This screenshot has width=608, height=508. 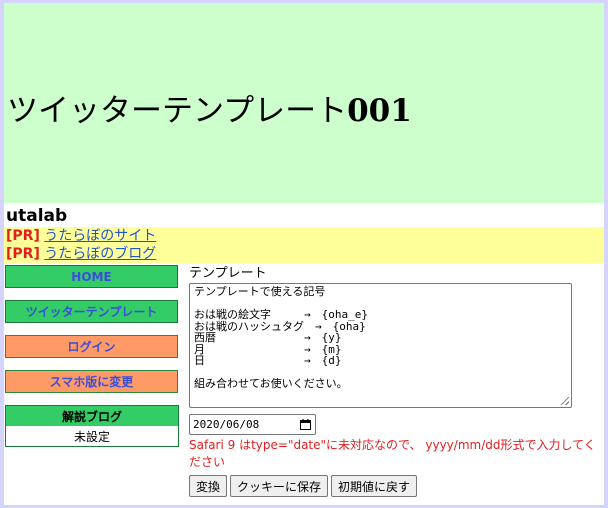 What do you see at coordinates (281, 314) in the screenshot?
I see `template-line: おは戦の絵文字 → {oha_e}` at bounding box center [281, 314].